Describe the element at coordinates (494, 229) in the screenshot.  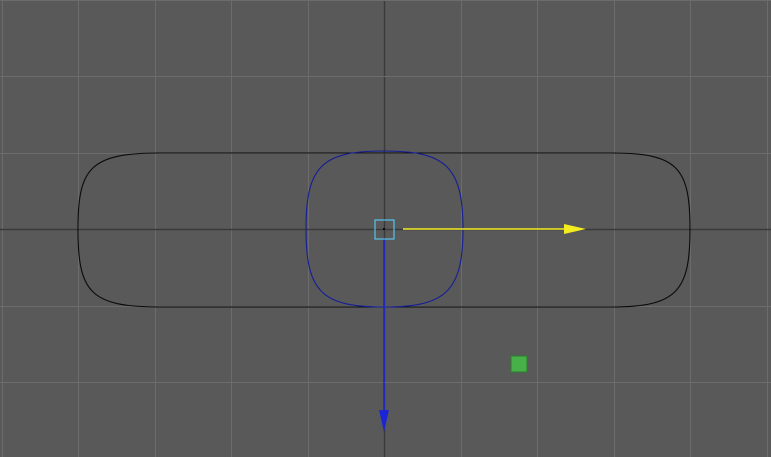
I see `x-axis-arrow` at that location.